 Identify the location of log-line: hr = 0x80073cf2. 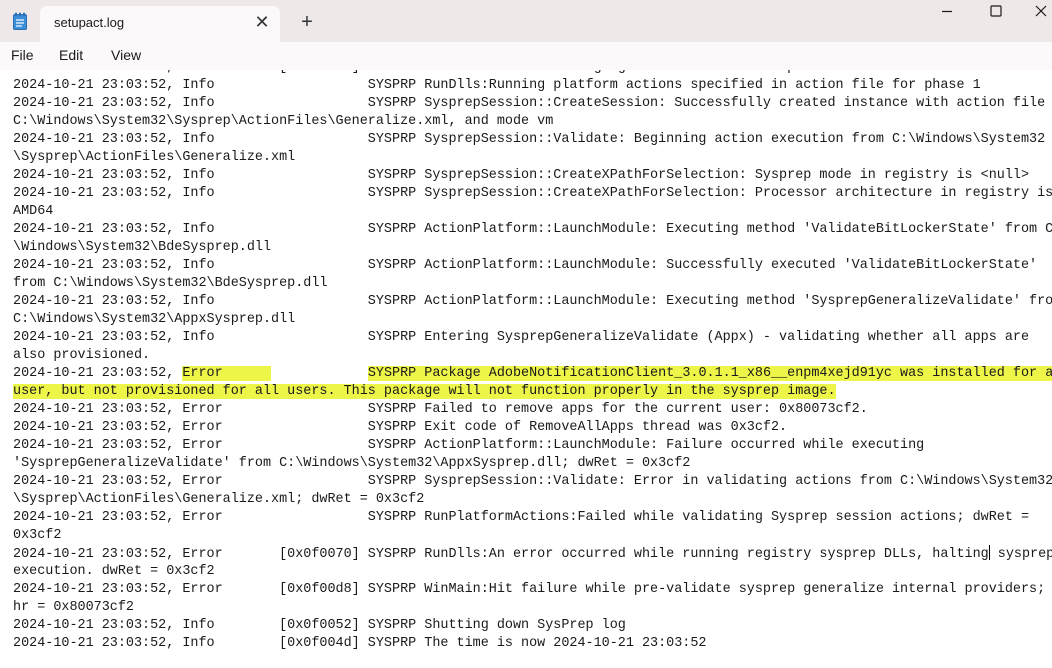
(532, 608).